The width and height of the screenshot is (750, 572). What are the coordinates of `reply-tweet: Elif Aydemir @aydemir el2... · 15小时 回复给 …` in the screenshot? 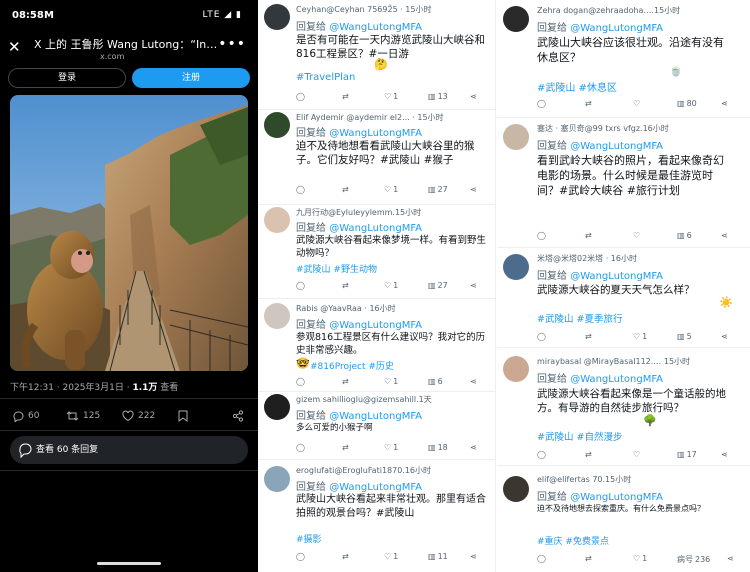 It's located at (376, 157).